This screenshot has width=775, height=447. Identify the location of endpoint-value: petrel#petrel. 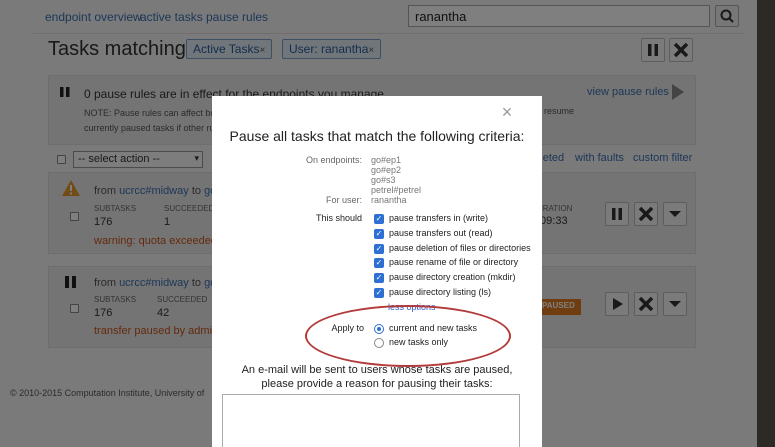
(396, 190).